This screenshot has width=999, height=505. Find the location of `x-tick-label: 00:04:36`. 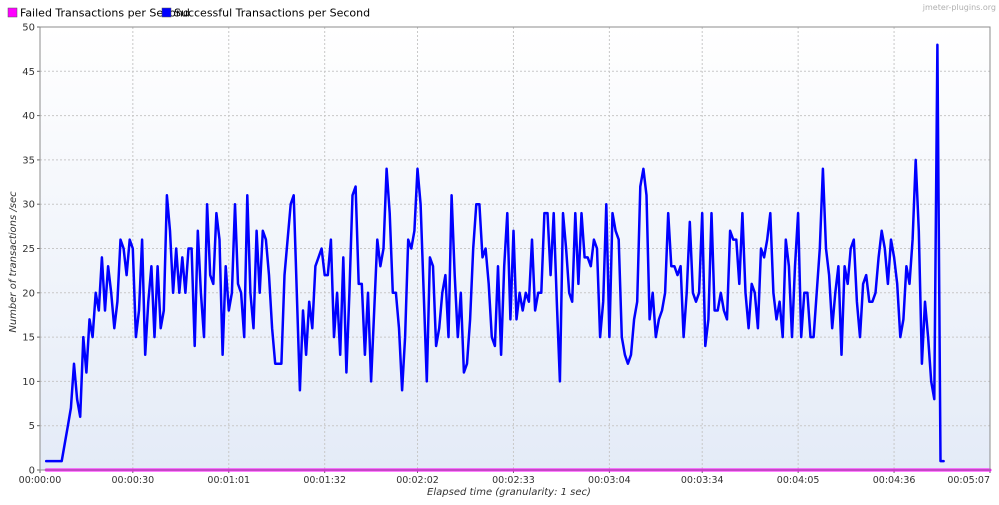

x-tick-label: 00:04:36 is located at coordinates (894, 480).